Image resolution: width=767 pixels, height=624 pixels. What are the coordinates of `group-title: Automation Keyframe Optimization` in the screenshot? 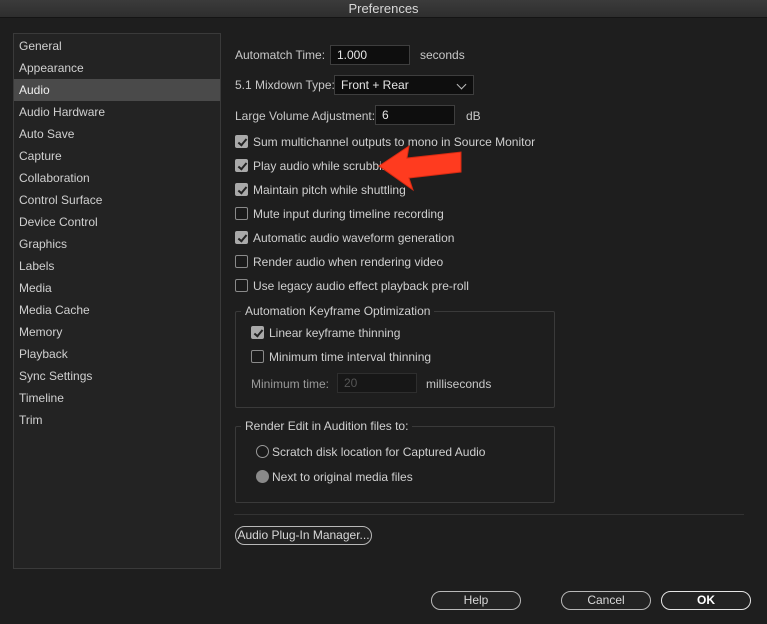 It's located at (338, 311).